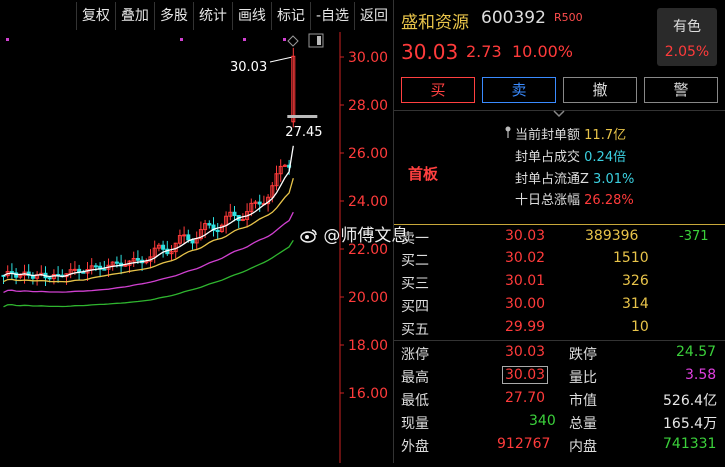 The width and height of the screenshot is (725, 467). I want to click on collapse-chevron-icon, so click(559, 114).